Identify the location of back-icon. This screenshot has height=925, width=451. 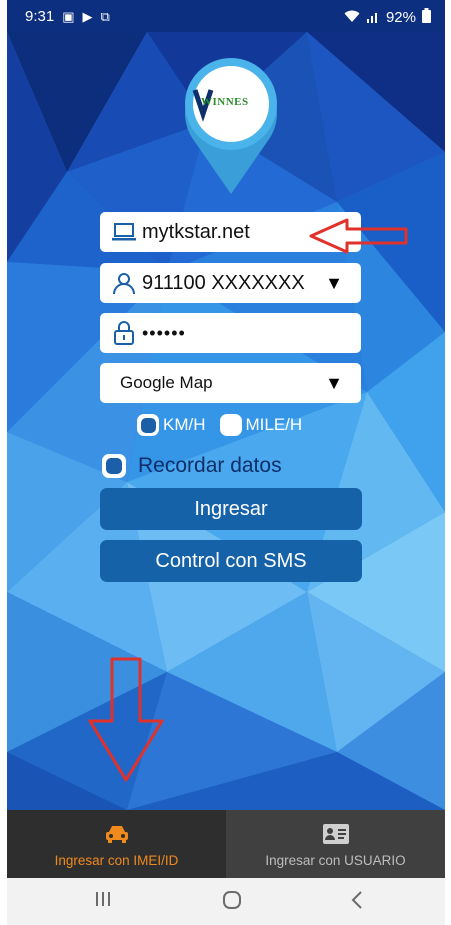
(357, 903).